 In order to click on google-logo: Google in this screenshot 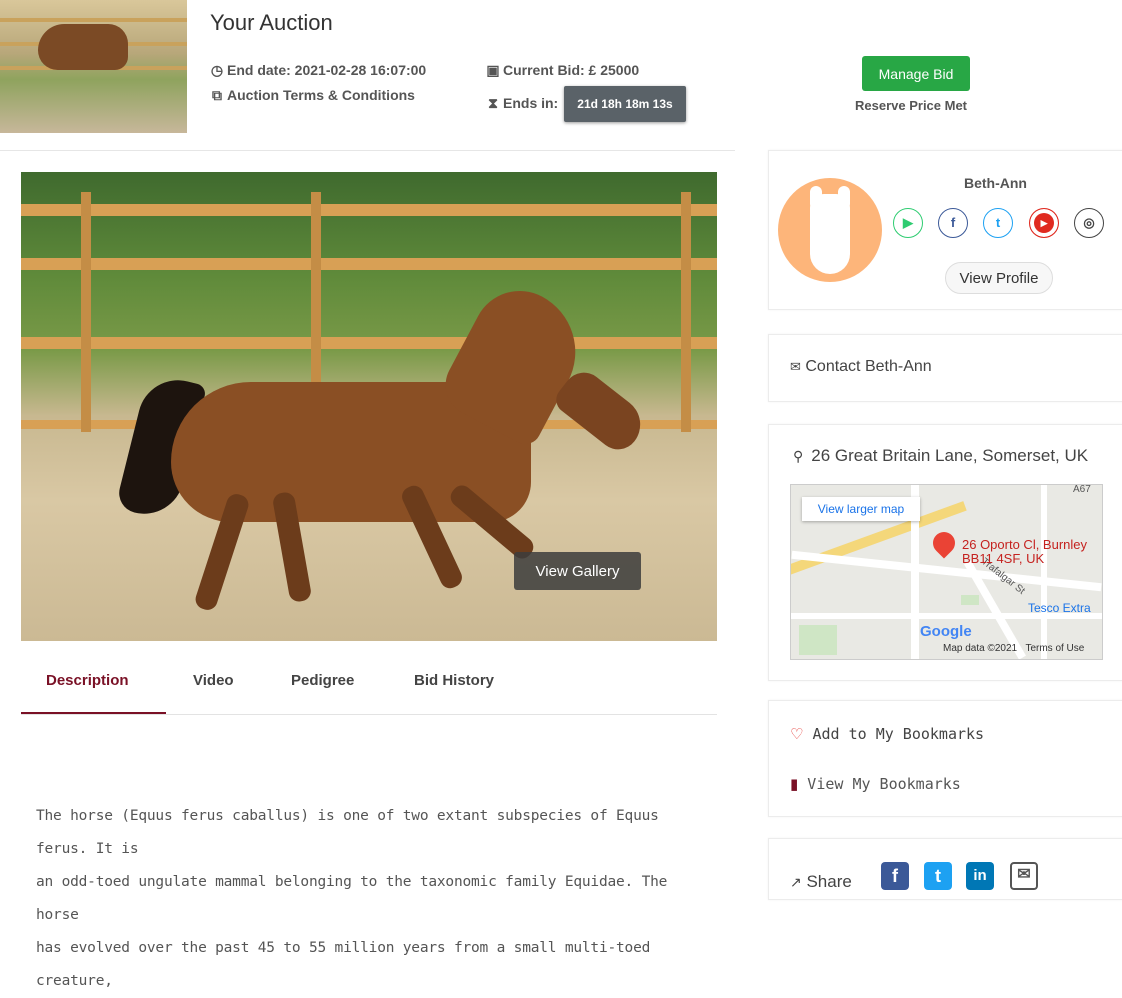, I will do `click(946, 631)`.